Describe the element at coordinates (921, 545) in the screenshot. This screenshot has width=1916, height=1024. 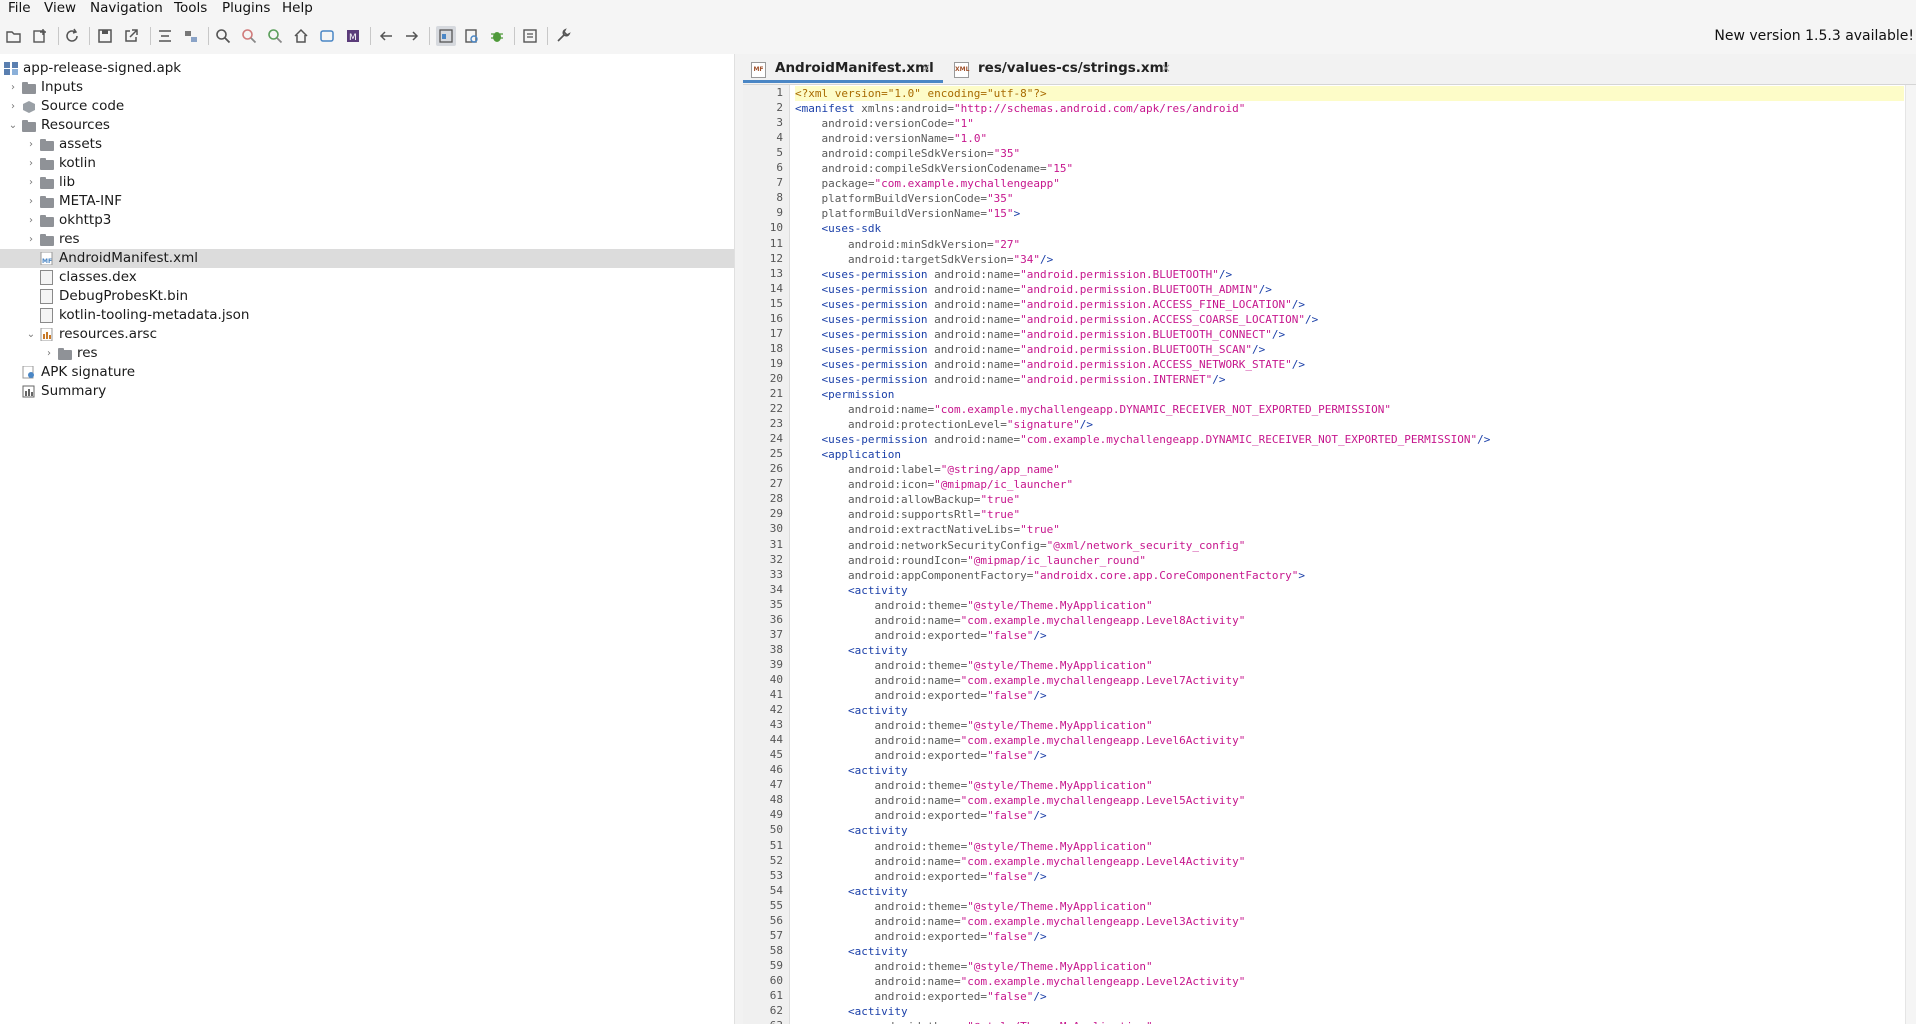
I see `code-token: android:networkSecurityConfig=` at that location.